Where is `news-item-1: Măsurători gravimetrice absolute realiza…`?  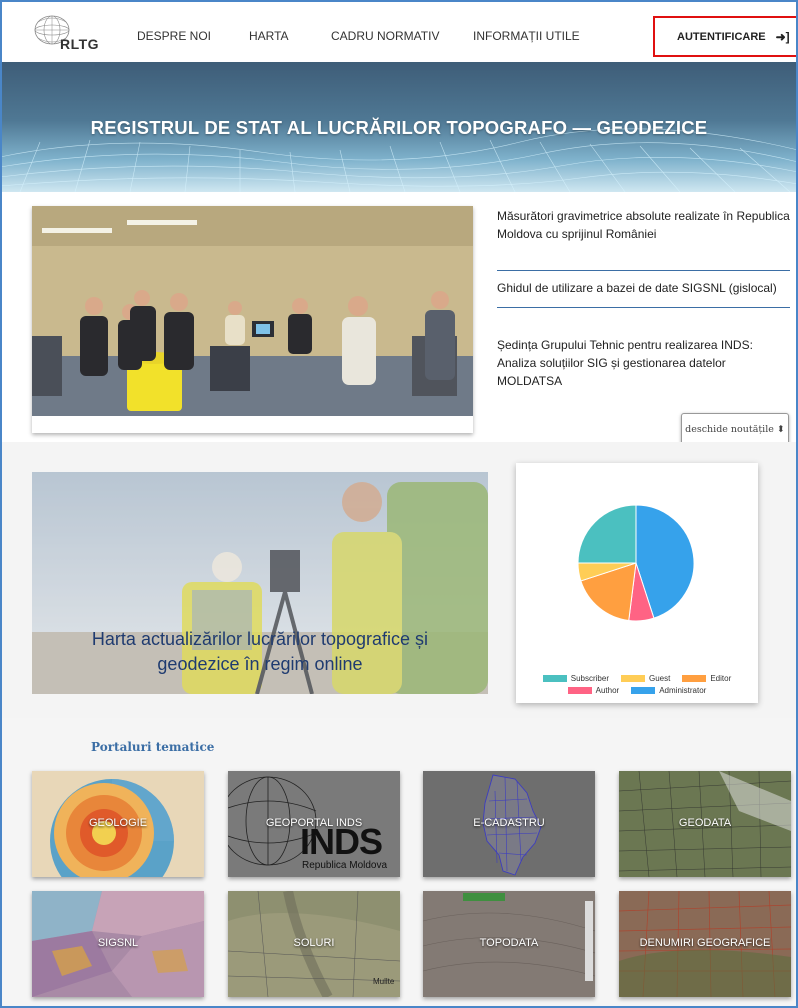
news-item-1: Măsurători gravimetrice absolute realiza… is located at coordinates (645, 225).